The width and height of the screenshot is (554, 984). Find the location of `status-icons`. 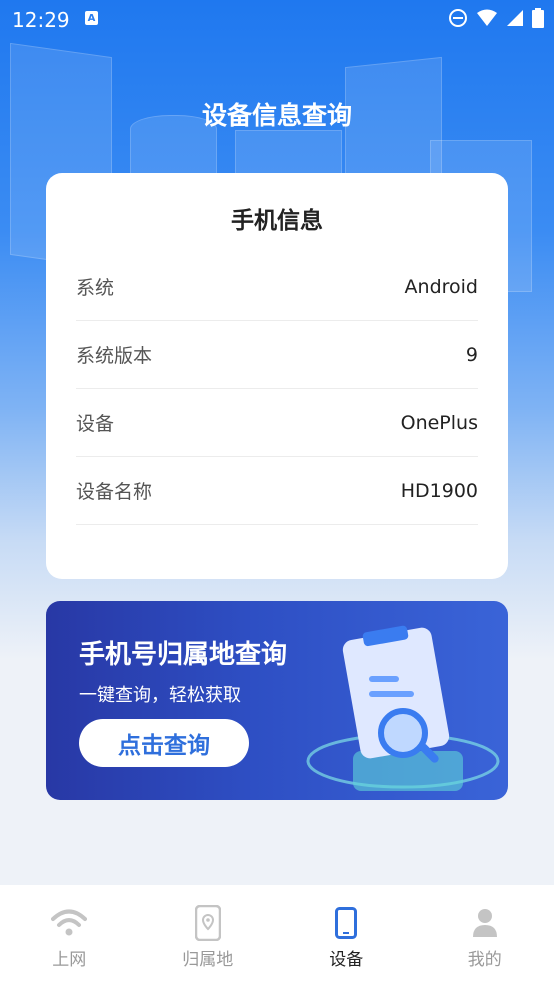

status-icons is located at coordinates (496, 18).